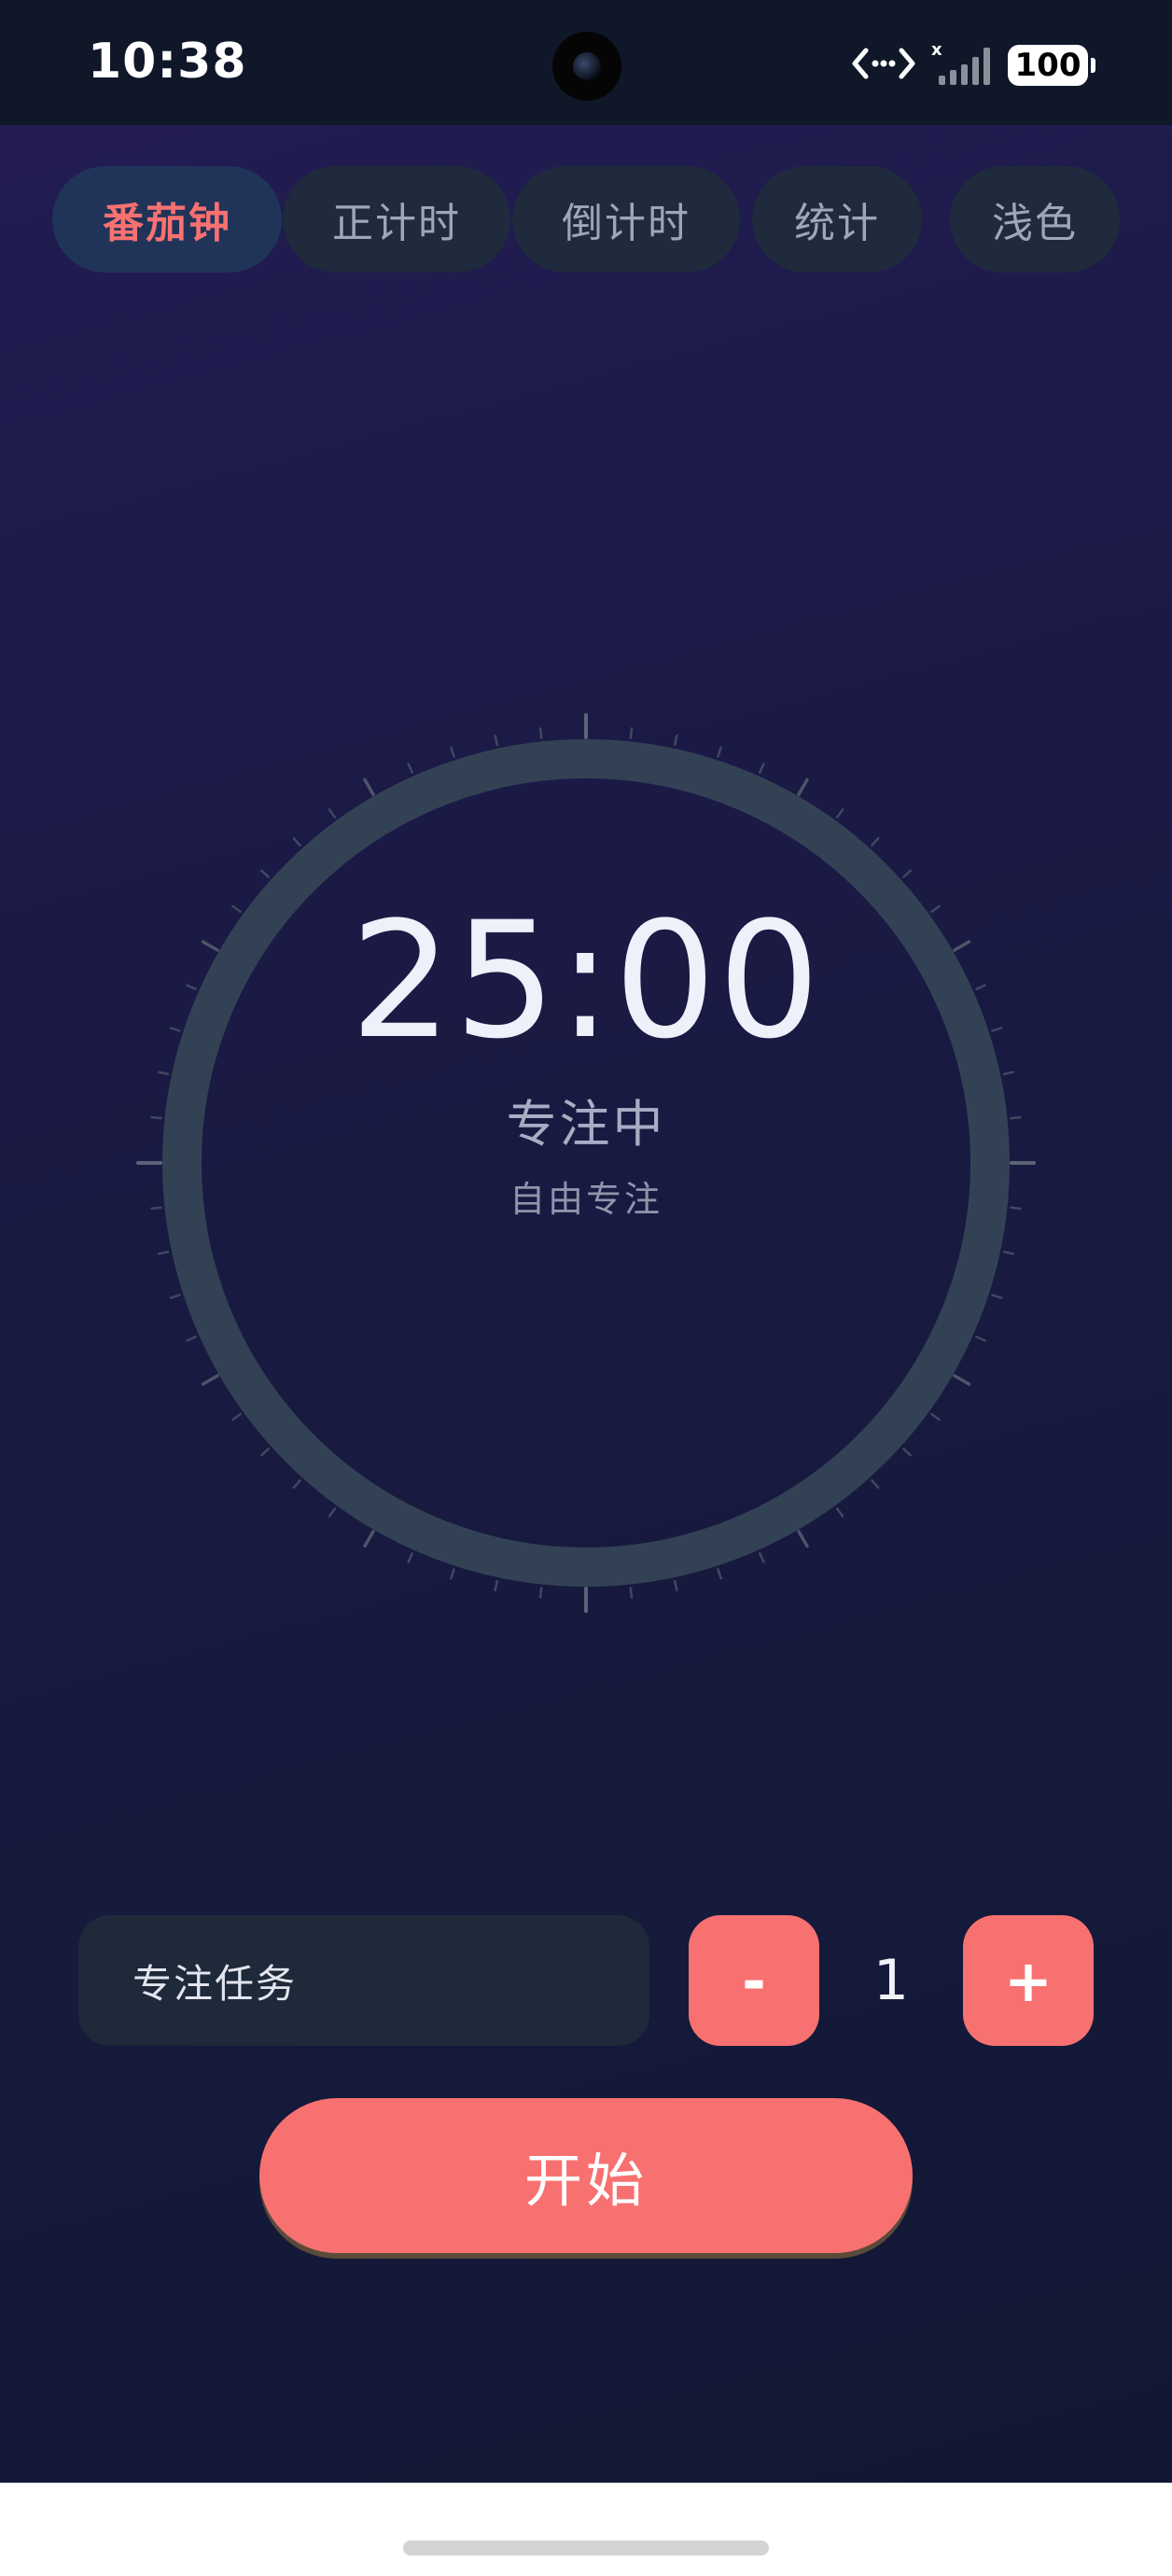 This screenshot has width=1172, height=2576. What do you see at coordinates (396, 219) in the screenshot?
I see `tab-stopwatch: 正计时` at bounding box center [396, 219].